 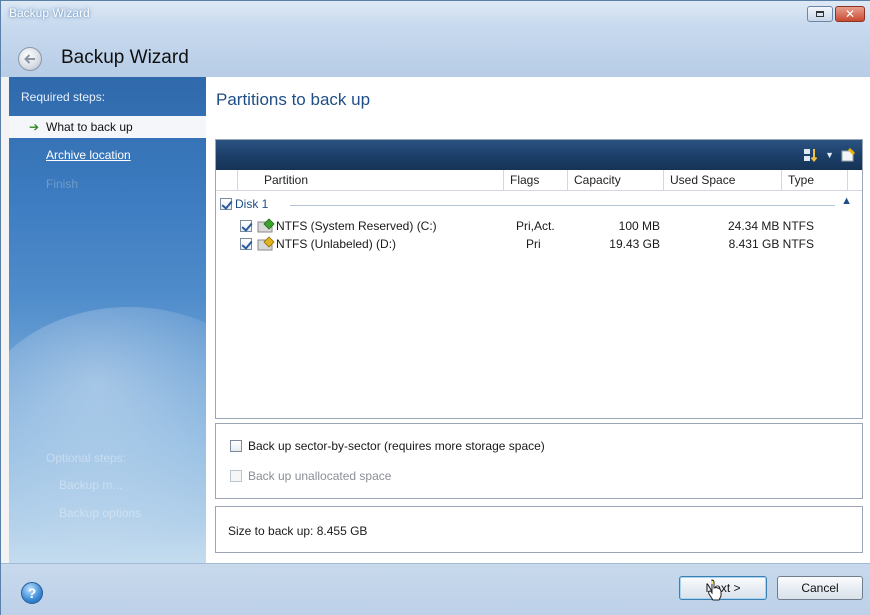 What do you see at coordinates (771, 244) in the screenshot?
I see `partition-used-space: 8.431 GB NTFS` at bounding box center [771, 244].